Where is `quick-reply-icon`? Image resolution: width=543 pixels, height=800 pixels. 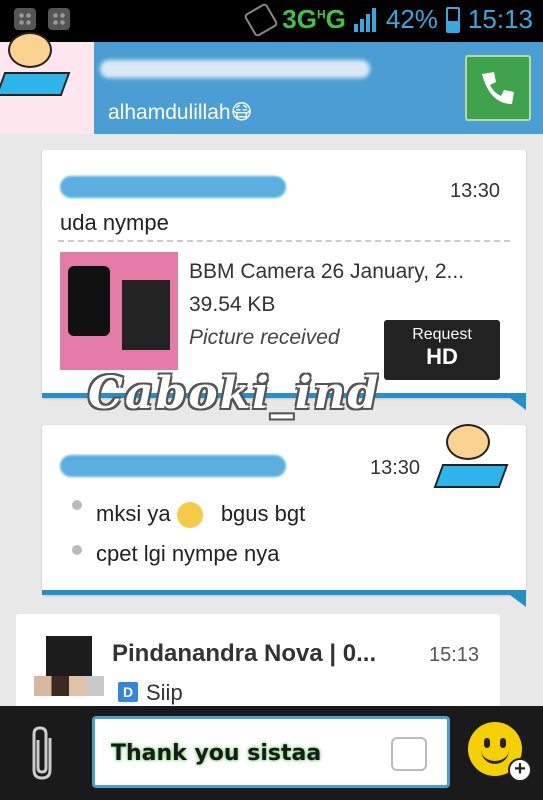
quick-reply-icon is located at coordinates (409, 754).